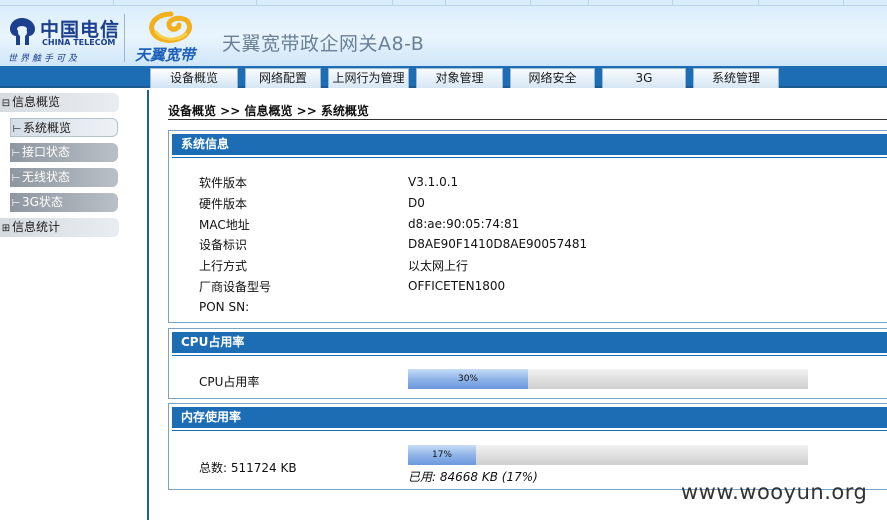  What do you see at coordinates (47, 128) in the screenshot?
I see `sidebar-item-label: 系统概览` at bounding box center [47, 128].